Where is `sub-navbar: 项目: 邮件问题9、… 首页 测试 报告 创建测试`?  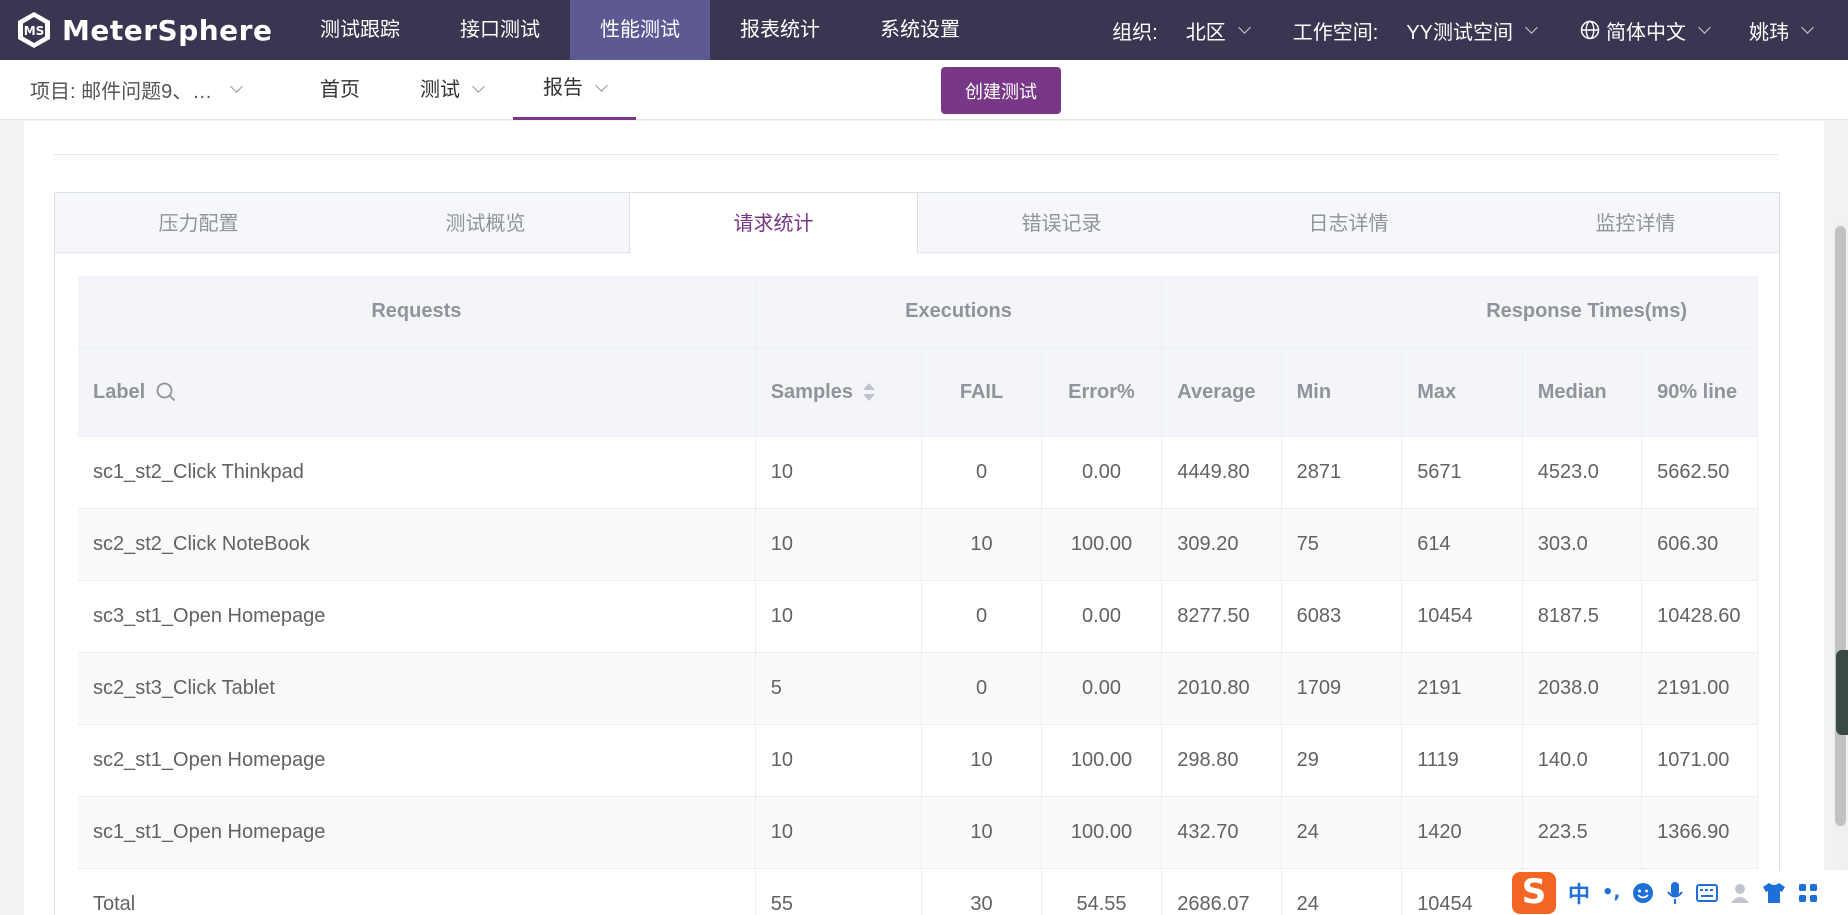
sub-navbar: 项目: 邮件问题9、… 首页 测试 报告 创建测试 is located at coordinates (924, 90).